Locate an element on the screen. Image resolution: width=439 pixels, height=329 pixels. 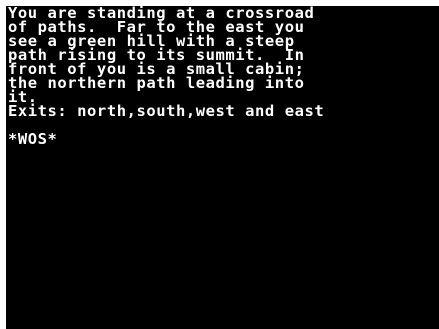
command-prompt: *WOS* is located at coordinates (32, 139).